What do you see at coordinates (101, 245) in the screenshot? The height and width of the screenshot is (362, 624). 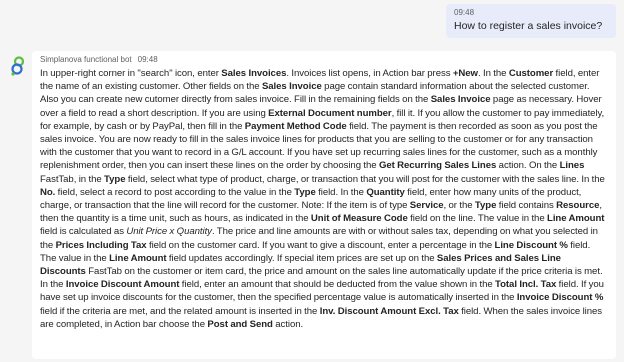 I see `bold-term: Prices Including Tax` at bounding box center [101, 245].